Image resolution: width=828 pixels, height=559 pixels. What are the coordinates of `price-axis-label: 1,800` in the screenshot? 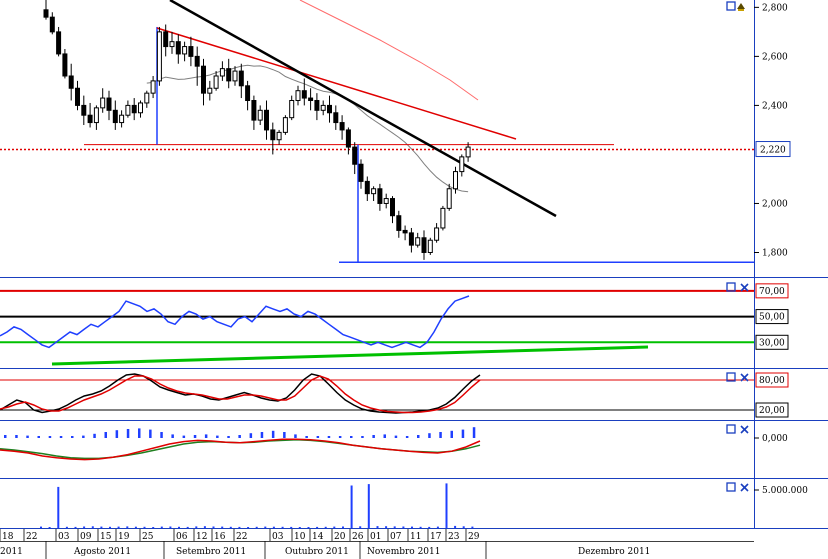 It's located at (775, 253).